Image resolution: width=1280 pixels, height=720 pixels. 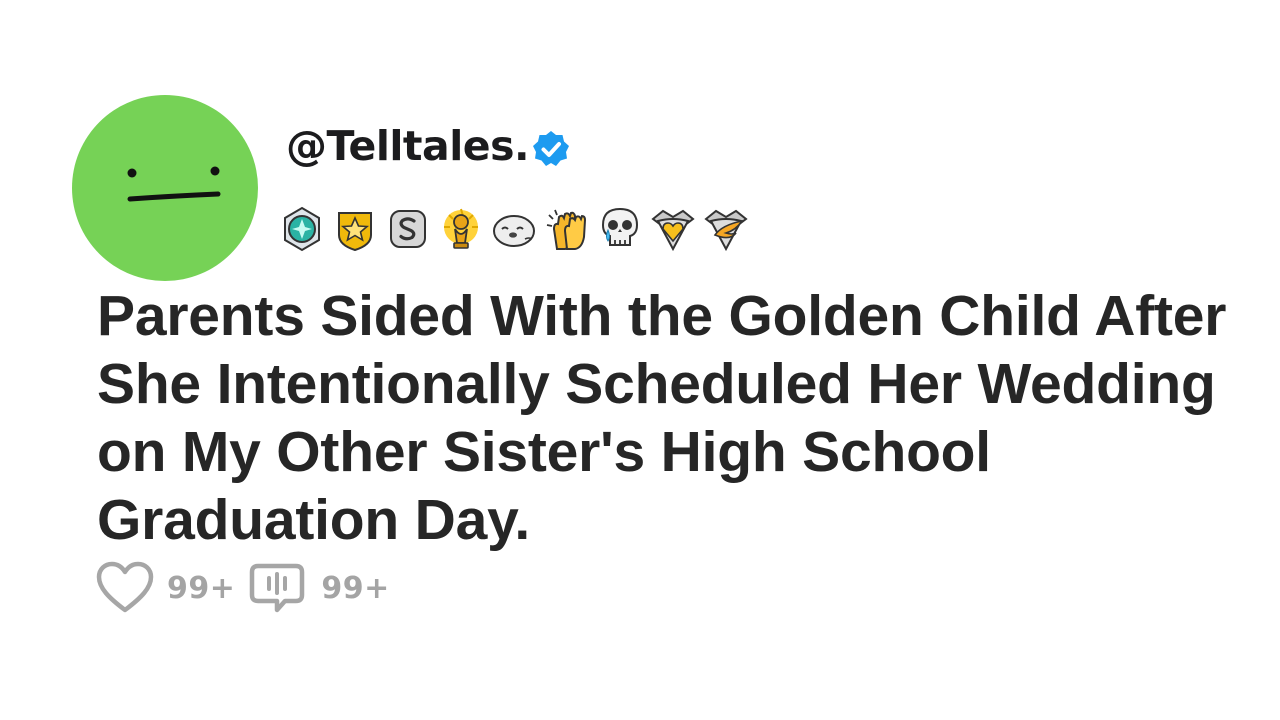 I want to click on engagement-bar: 99+ 99+, so click(x=249, y=588).